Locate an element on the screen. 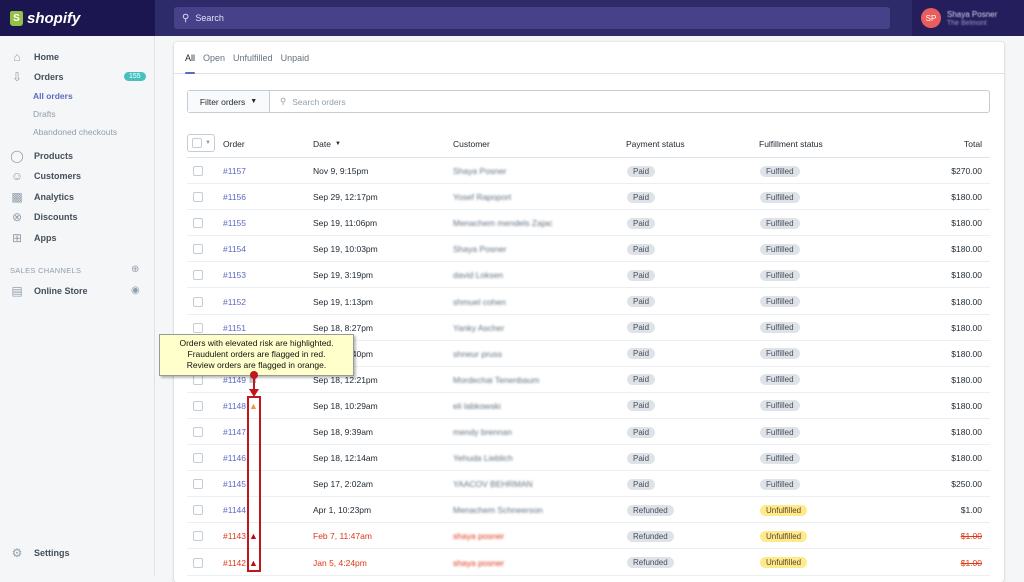 This screenshot has width=1024, height=582. sidebar-item-online-store: ▤ Online Store is located at coordinates (49, 291).